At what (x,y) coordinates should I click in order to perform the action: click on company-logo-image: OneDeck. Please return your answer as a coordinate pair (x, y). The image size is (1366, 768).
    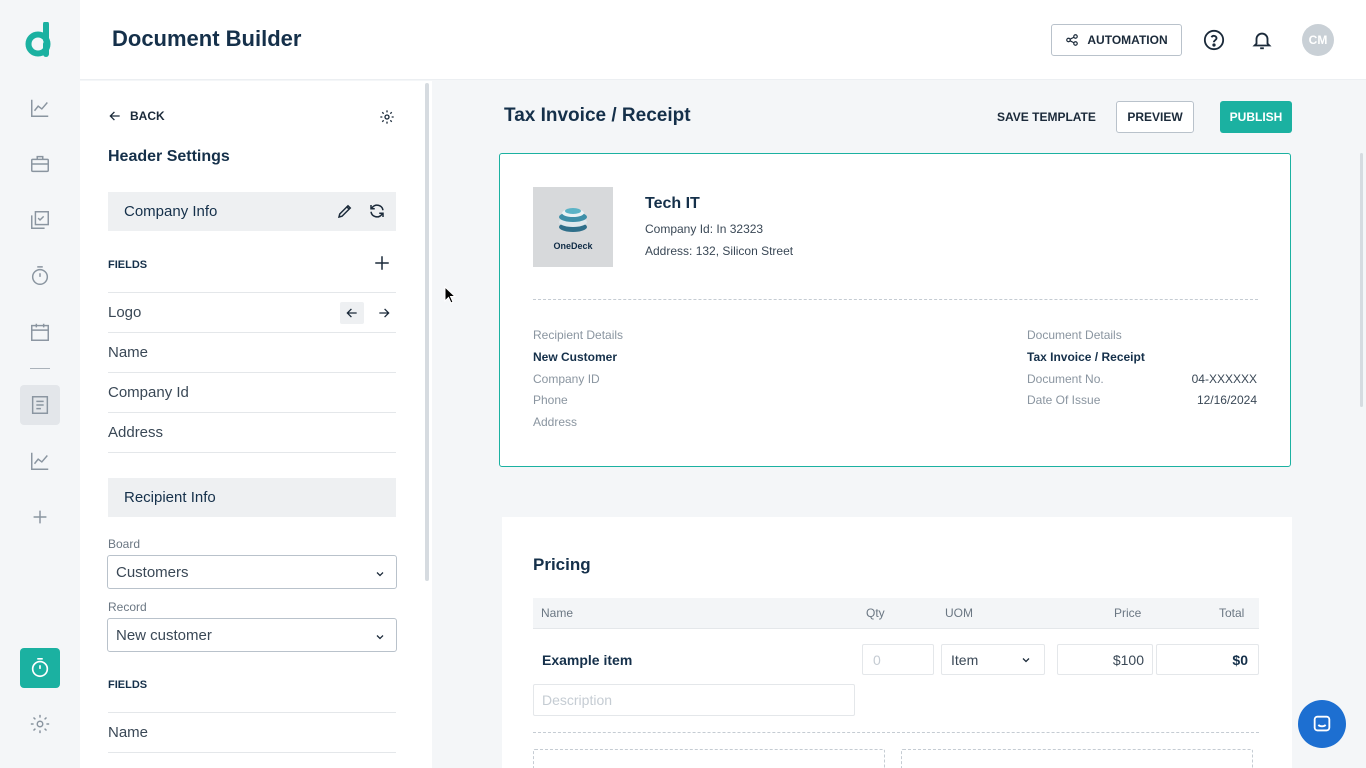
    Looking at the image, I should click on (573, 227).